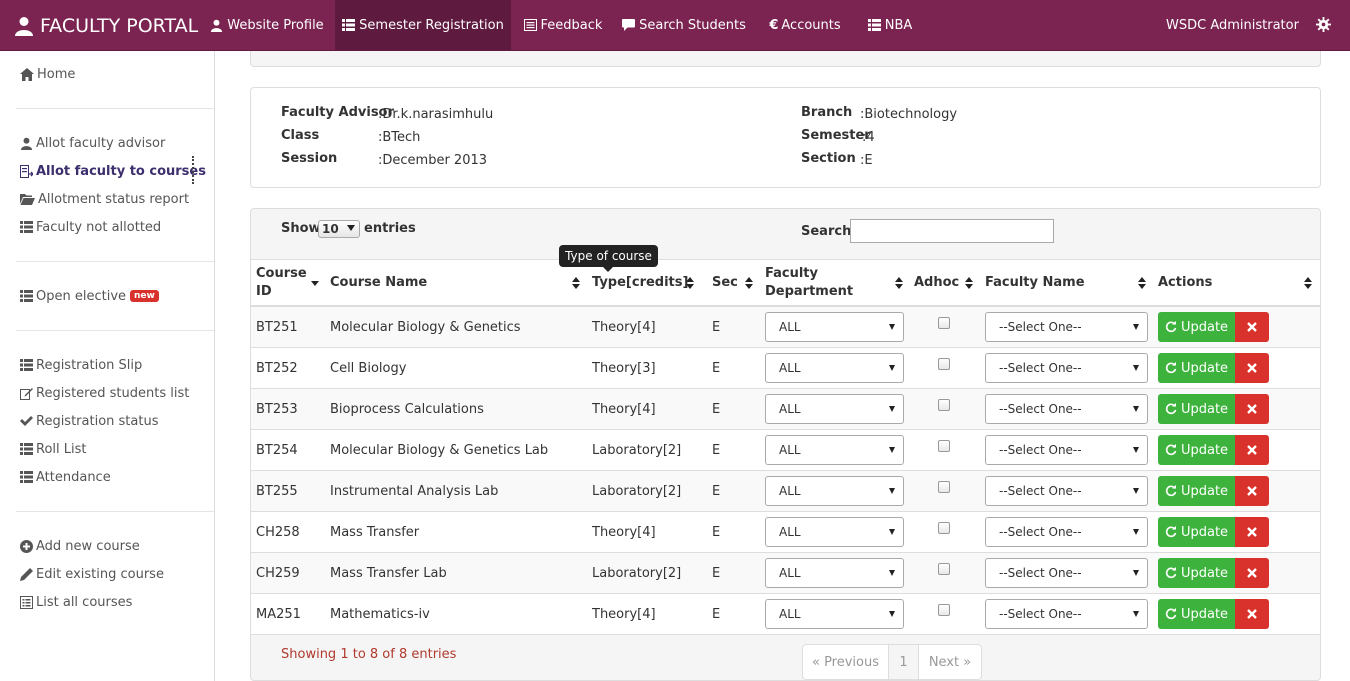  I want to click on sidebar-item-registered-students-list: Registered students list, so click(104, 393).